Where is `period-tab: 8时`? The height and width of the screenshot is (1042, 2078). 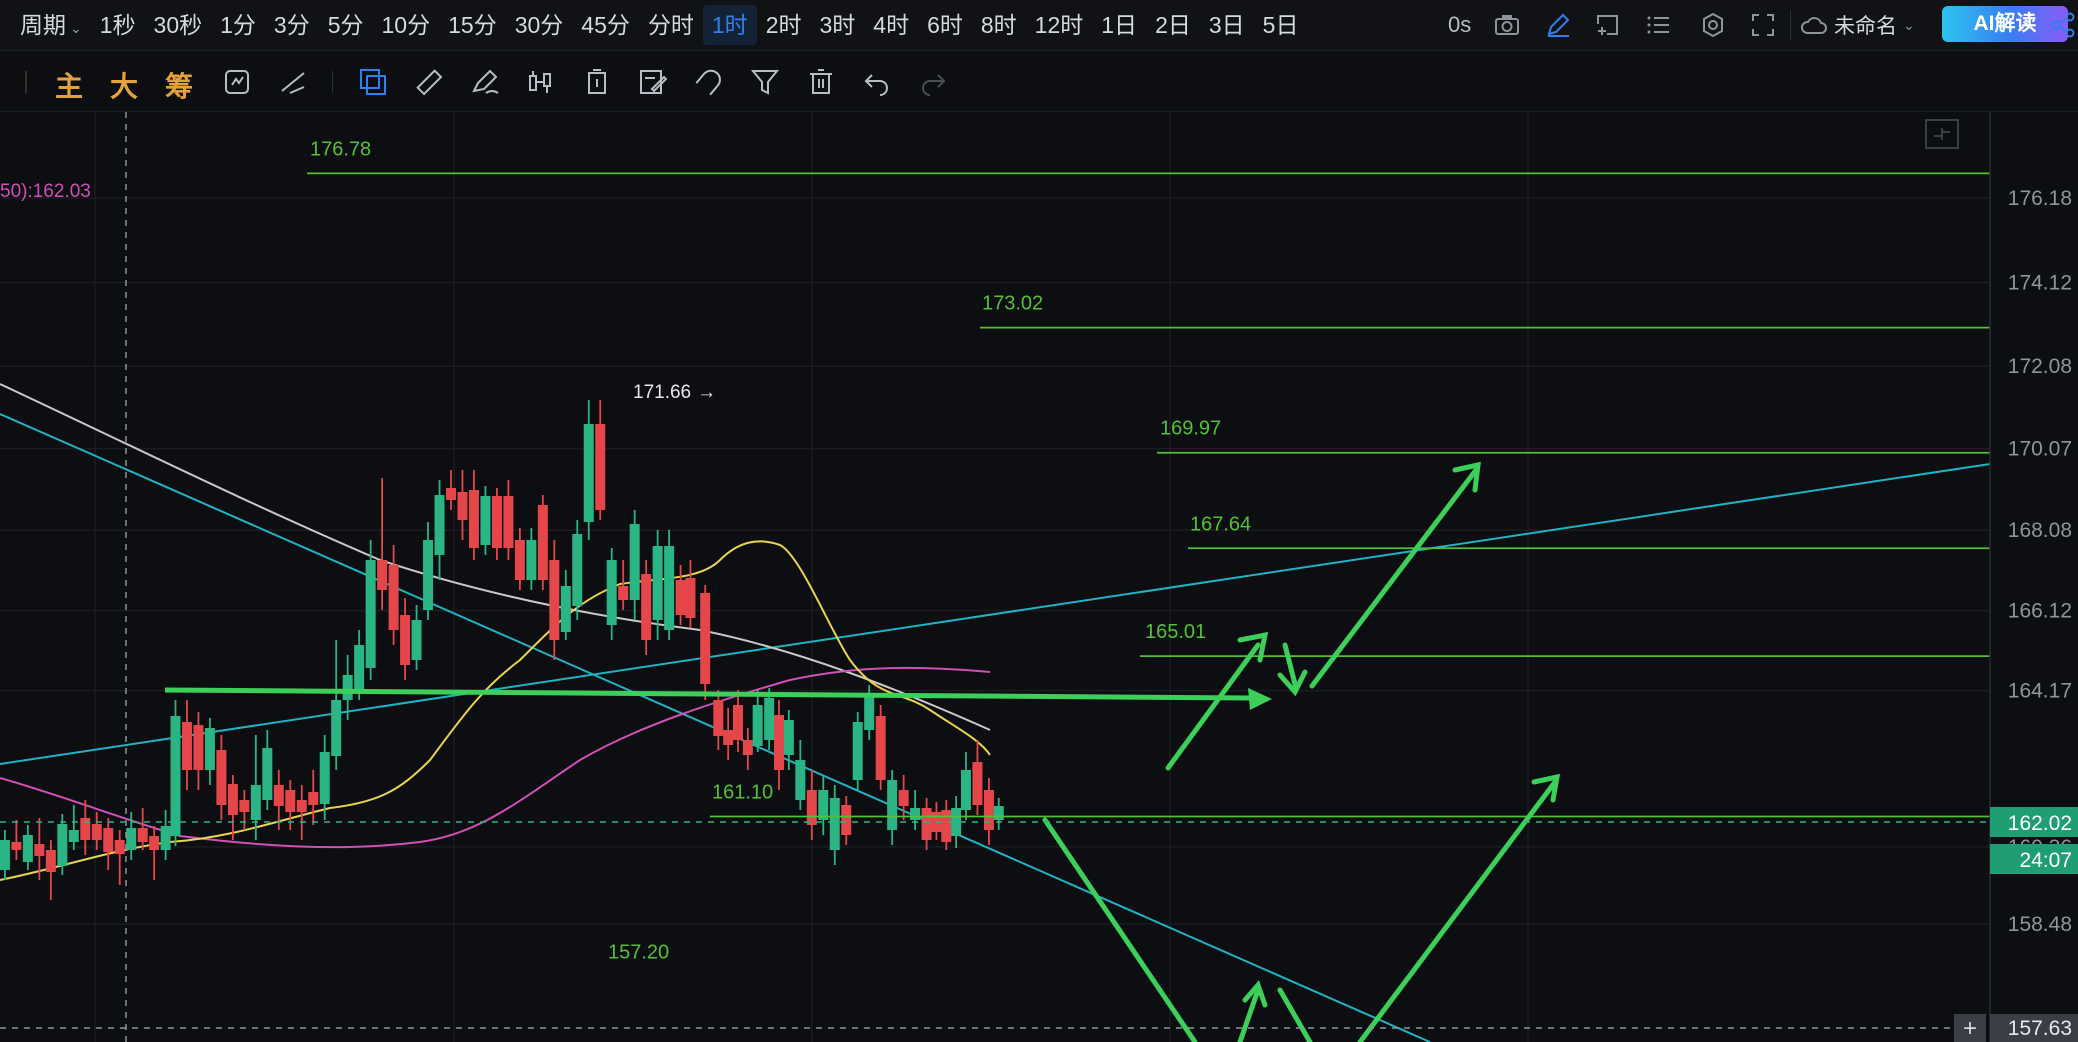
period-tab: 8时 is located at coordinates (999, 25).